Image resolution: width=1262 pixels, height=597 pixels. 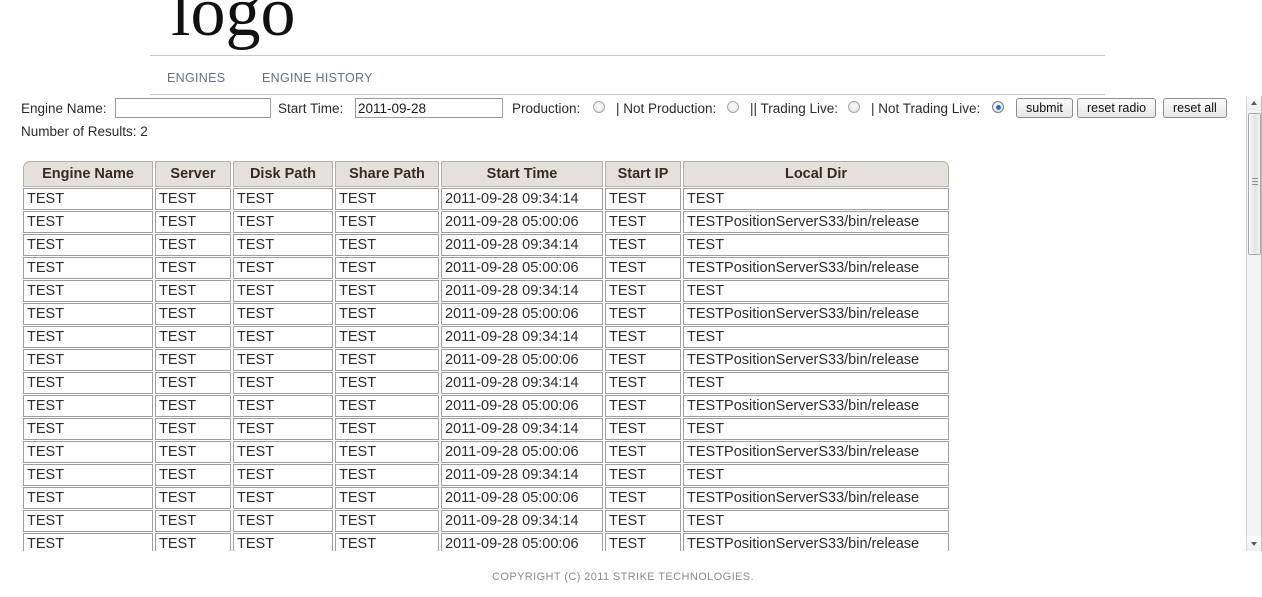 I want to click on radio-production, so click(x=599, y=107).